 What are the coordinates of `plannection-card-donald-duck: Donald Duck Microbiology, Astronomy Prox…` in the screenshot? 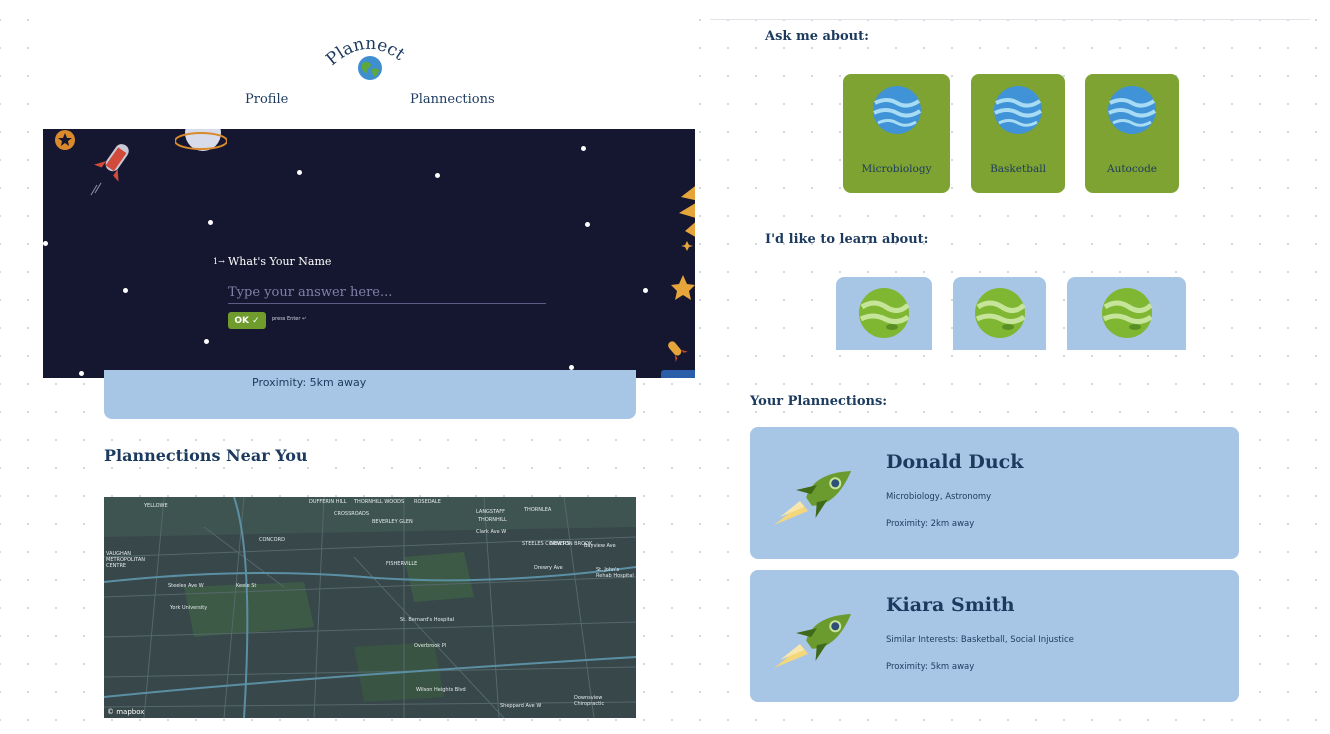 It's located at (994, 493).